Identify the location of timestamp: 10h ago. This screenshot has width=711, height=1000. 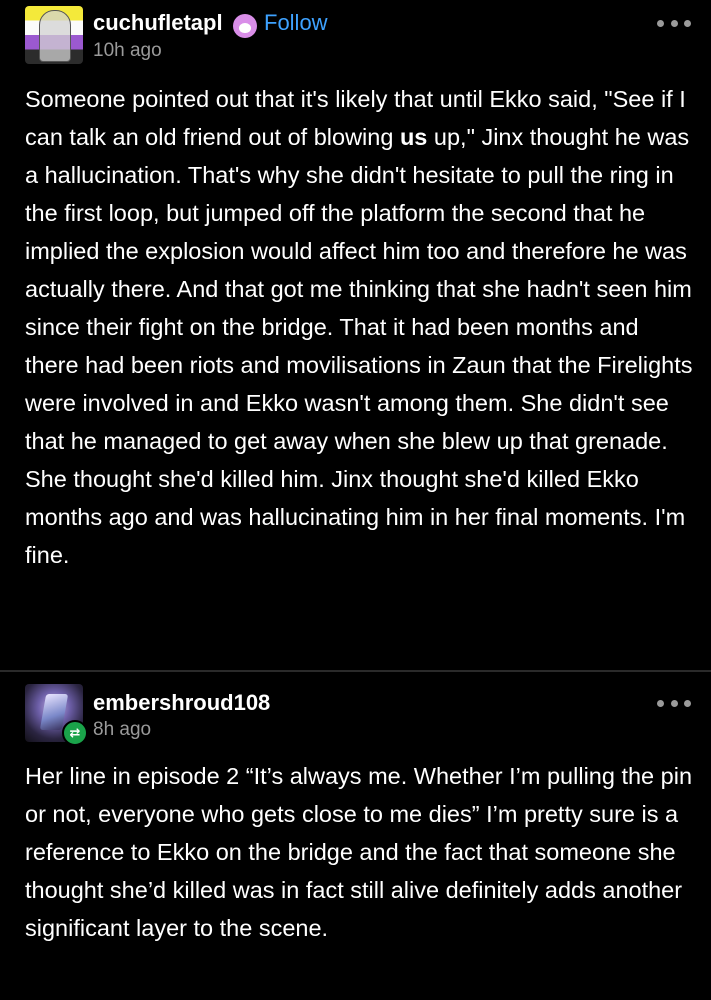
(127, 51).